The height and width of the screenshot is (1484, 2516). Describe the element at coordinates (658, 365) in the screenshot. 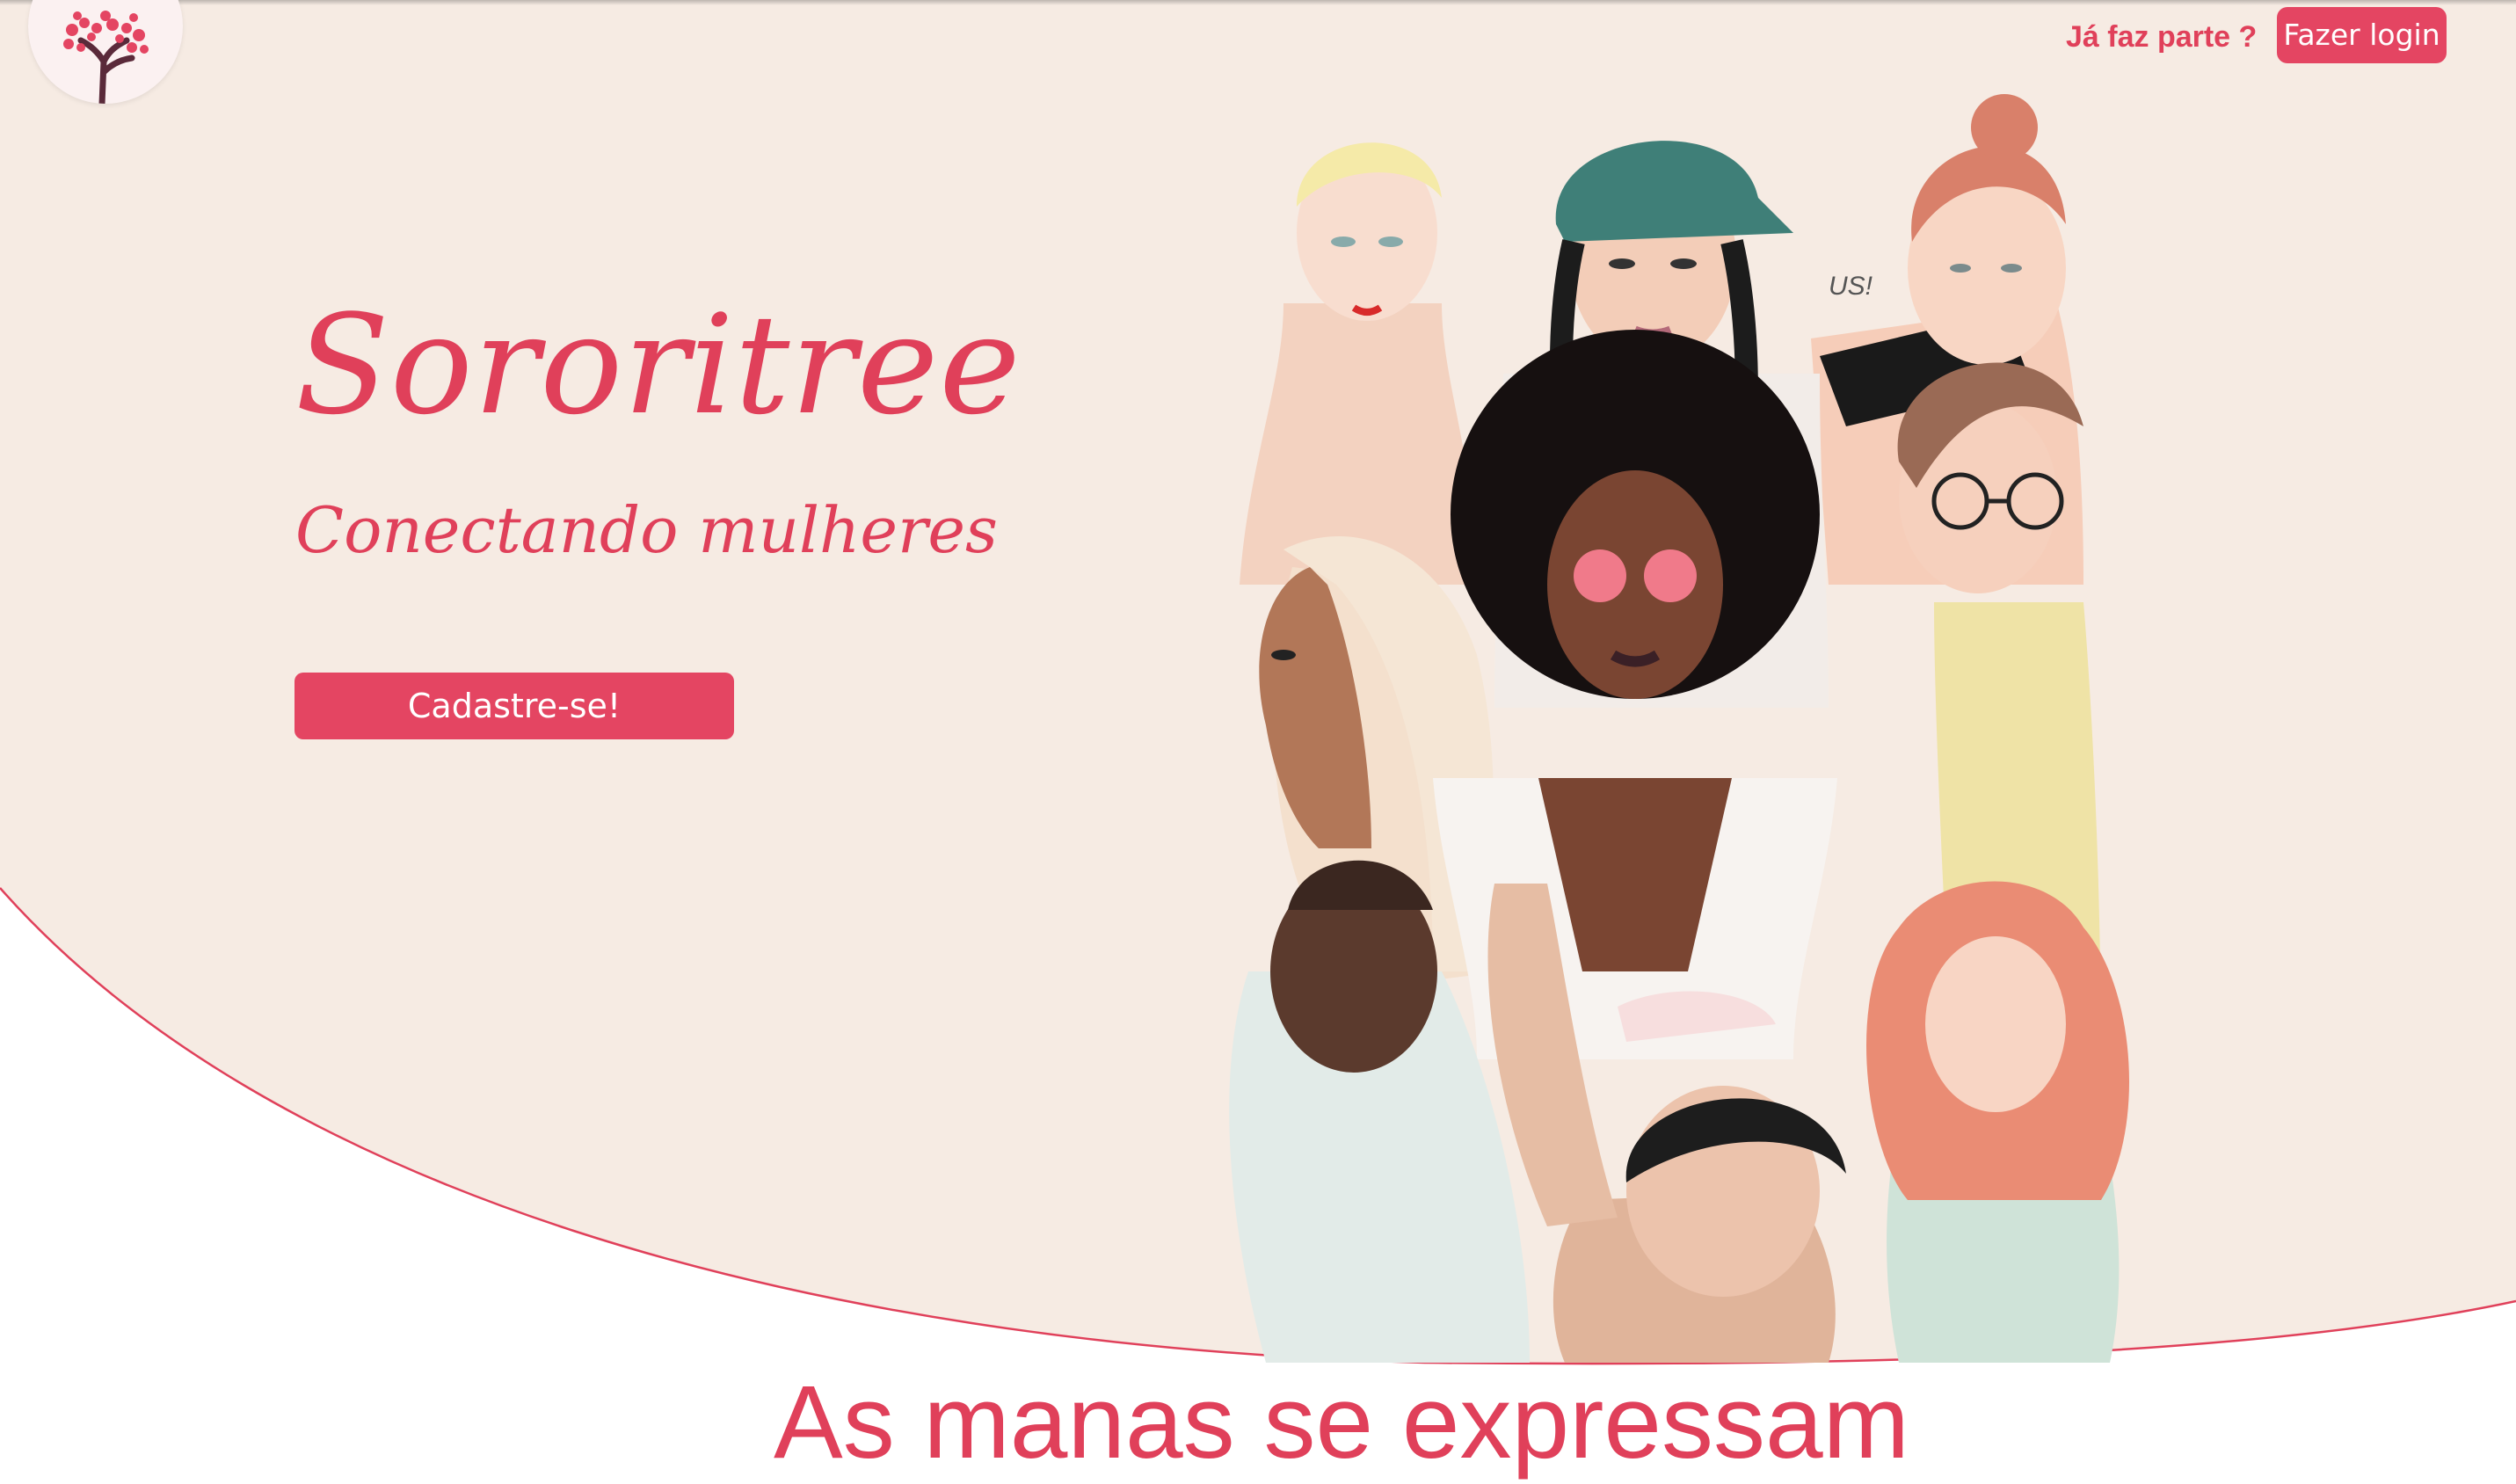

I see `hero-title: Sororitree` at that location.